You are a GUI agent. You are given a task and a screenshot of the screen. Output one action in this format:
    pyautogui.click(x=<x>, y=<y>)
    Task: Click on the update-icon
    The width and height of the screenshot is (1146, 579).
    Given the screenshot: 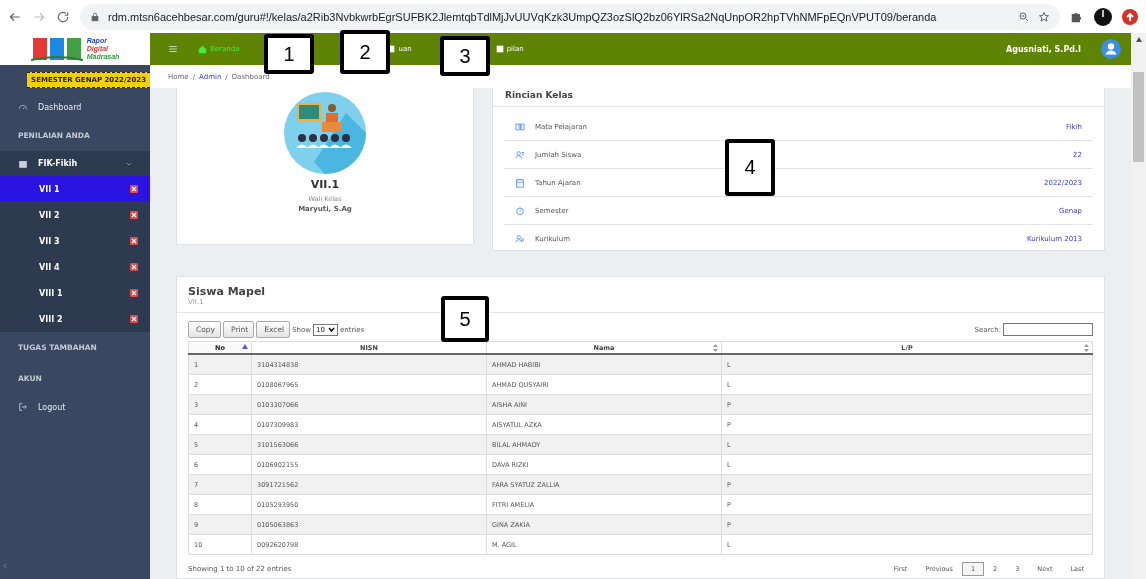 What is the action you would take?
    pyautogui.click(x=1130, y=16)
    